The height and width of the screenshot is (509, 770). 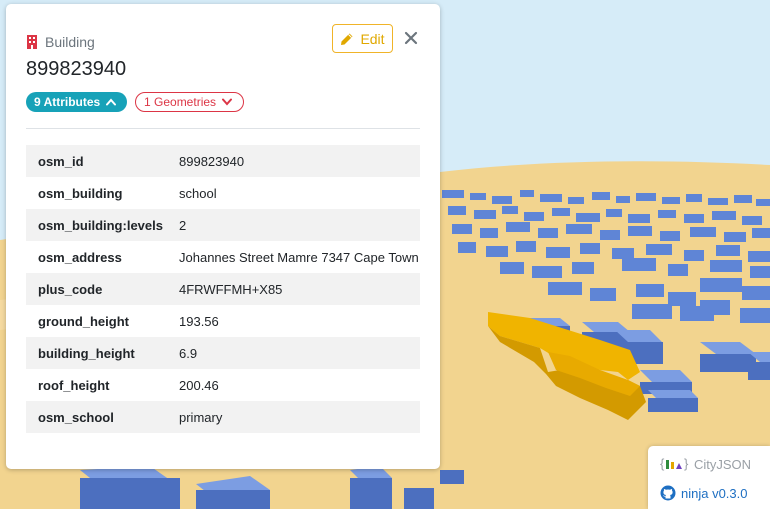 What do you see at coordinates (411, 38) in the screenshot?
I see `close-icon` at bounding box center [411, 38].